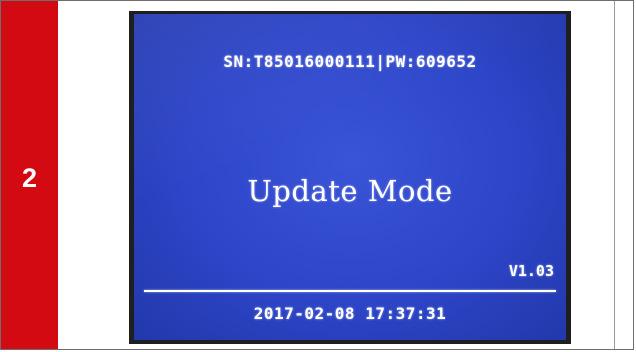 The height and width of the screenshot is (352, 636). I want to click on firmware-version: V1.03, so click(531, 271).